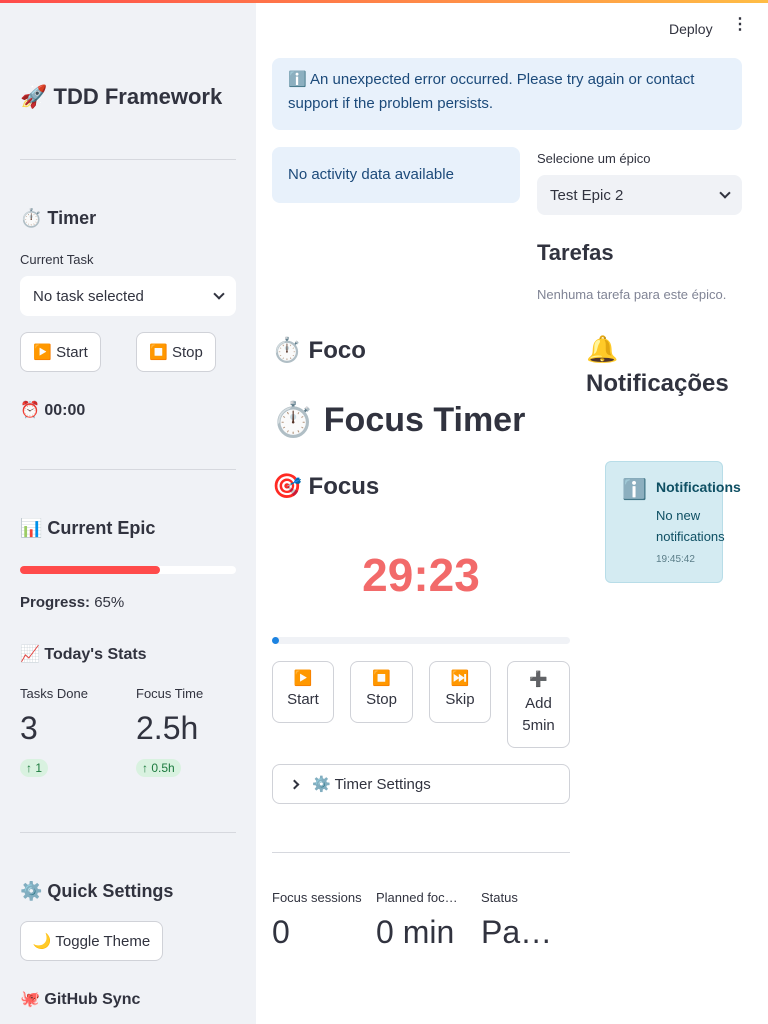 The image size is (768, 1024). Describe the element at coordinates (384, 1) in the screenshot. I see `top-decoration-bar` at that location.